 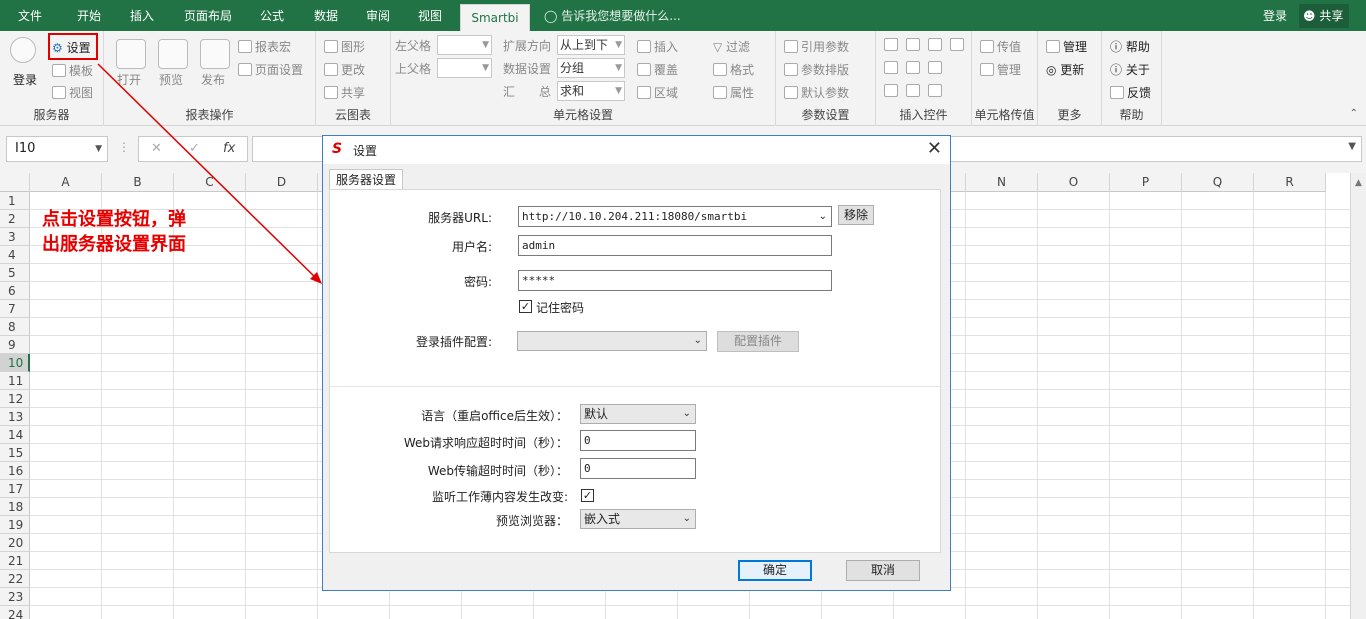 I want to click on password-input: *****, so click(x=675, y=280).